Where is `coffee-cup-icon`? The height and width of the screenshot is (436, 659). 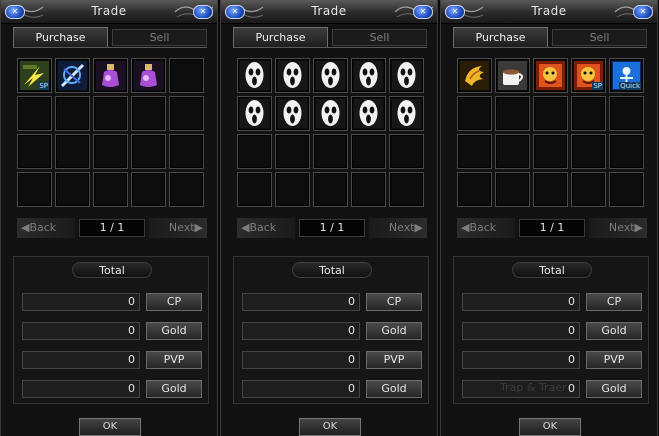 coffee-cup-icon is located at coordinates (512, 75).